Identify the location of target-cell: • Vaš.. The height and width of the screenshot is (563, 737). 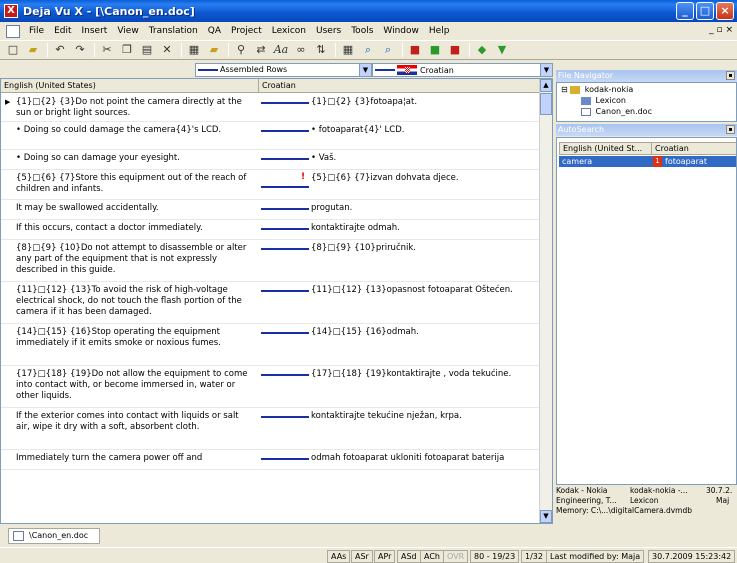
(426, 158).